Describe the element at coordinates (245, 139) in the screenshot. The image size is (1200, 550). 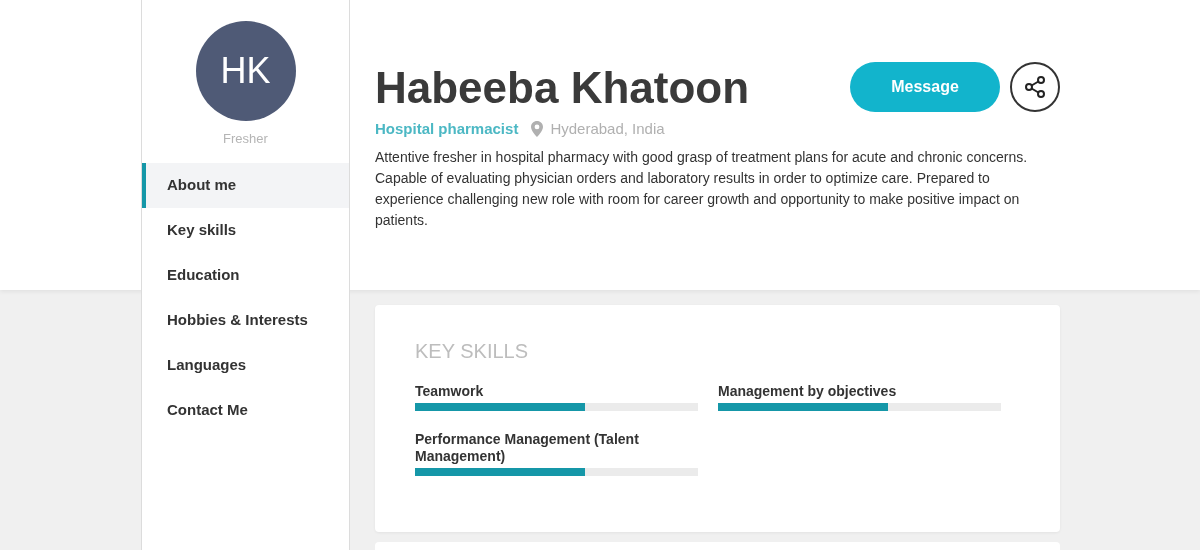
I see `status-label: Fresher` at that location.